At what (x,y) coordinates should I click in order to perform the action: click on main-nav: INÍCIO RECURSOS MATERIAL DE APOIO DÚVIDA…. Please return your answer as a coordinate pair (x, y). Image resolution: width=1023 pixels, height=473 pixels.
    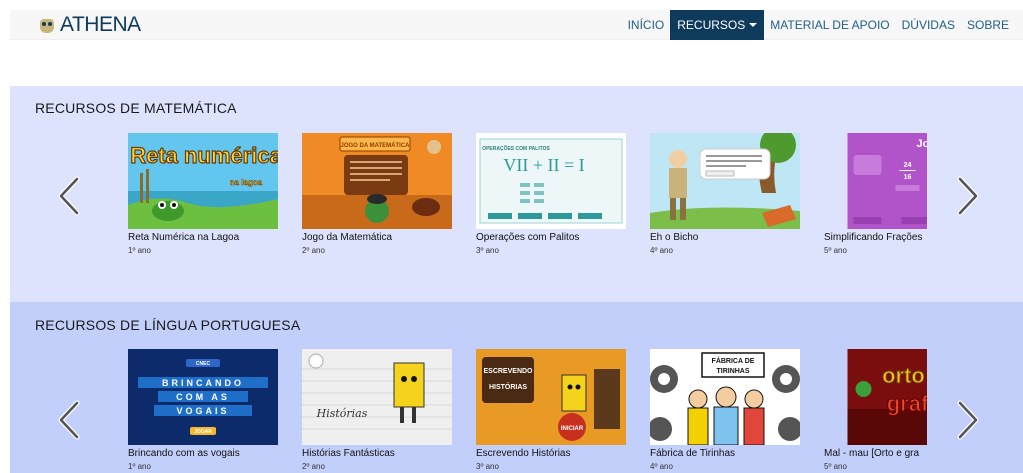
    Looking at the image, I should click on (818, 25).